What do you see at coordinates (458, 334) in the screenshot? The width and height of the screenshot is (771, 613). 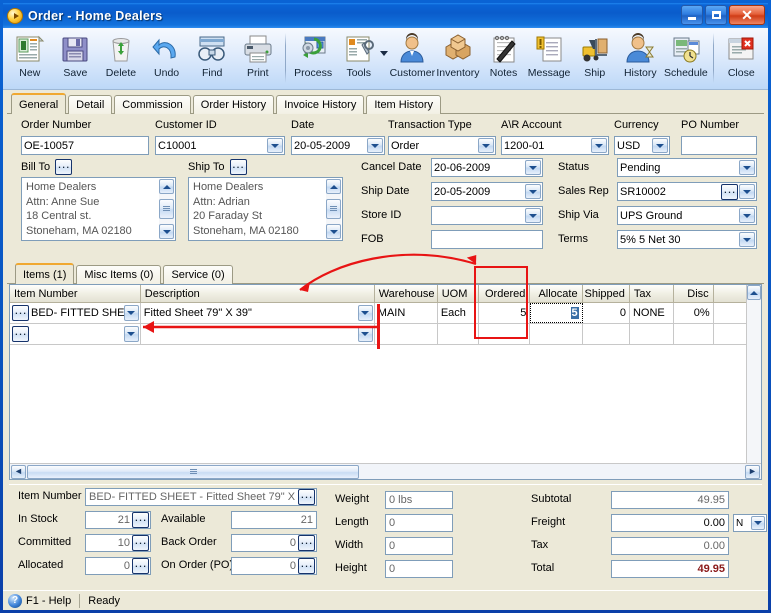 I see `cell-uom` at bounding box center [458, 334].